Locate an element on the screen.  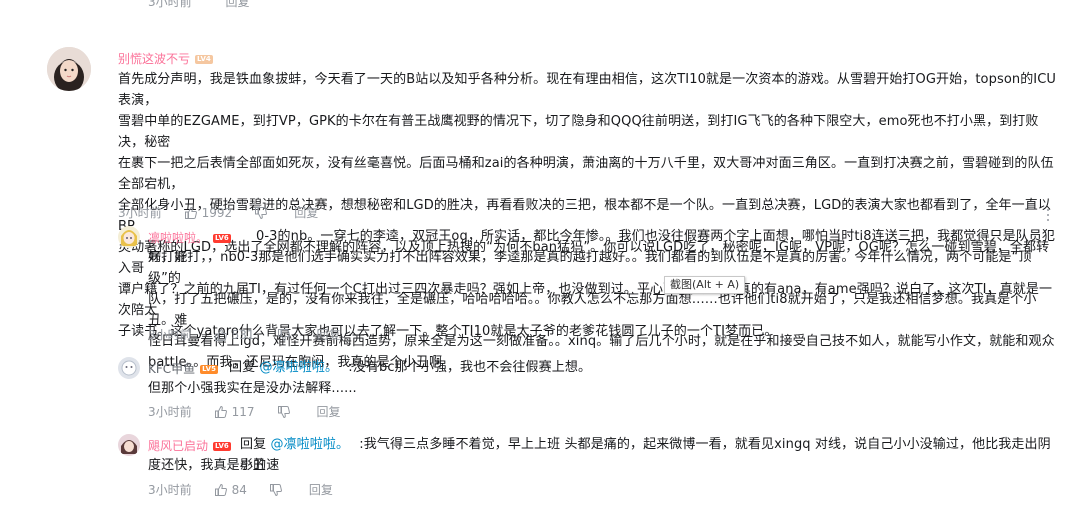
previous-time: 3小时前 is located at coordinates (170, 4).